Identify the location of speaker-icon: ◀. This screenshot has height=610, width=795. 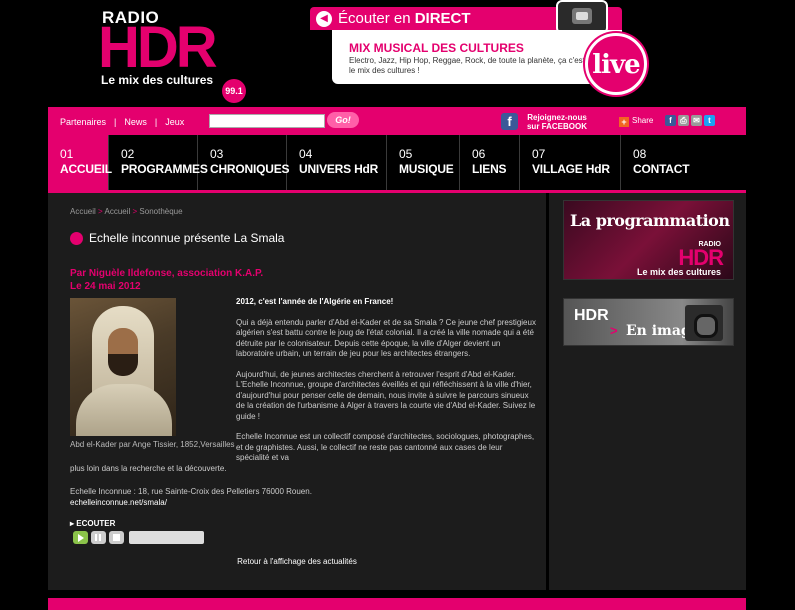
(324, 19).